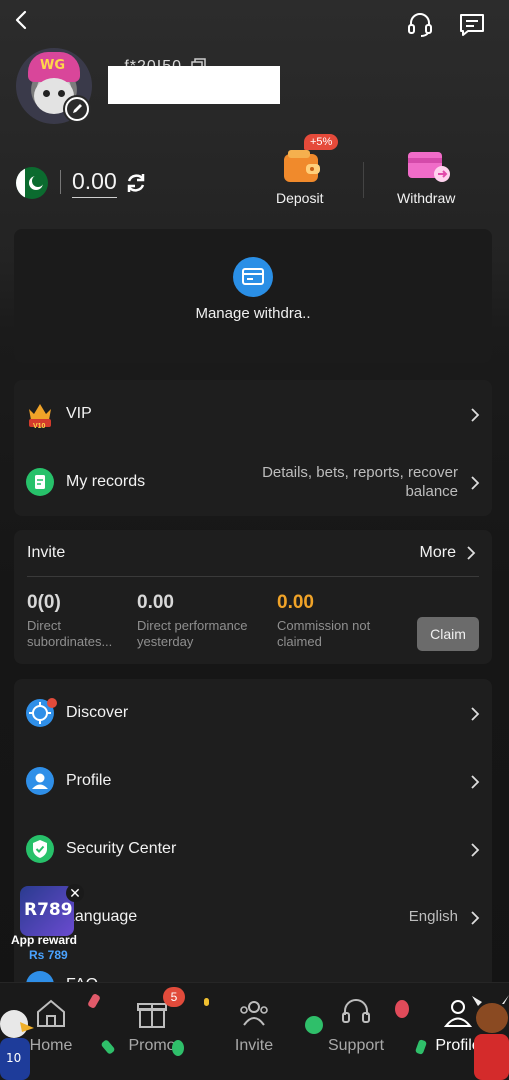  I want to click on deposit-bonus-badge: +5%, so click(321, 142).